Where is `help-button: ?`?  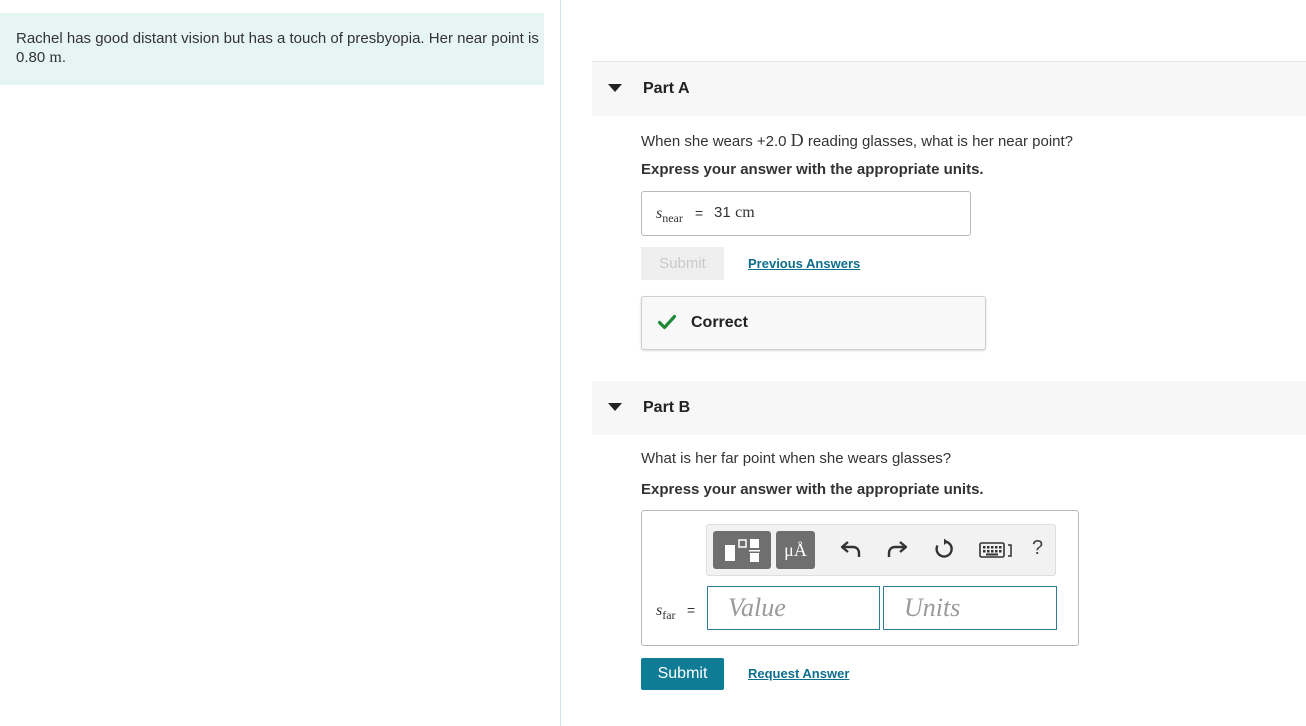
help-button: ? is located at coordinates (1037, 548).